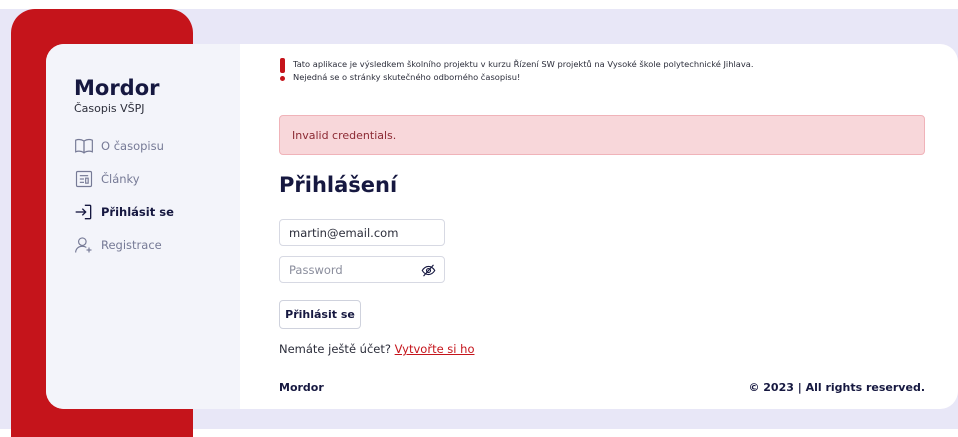 This screenshot has width=958, height=437. Describe the element at coordinates (602, 135) in the screenshot. I see `error-alert: Invalid credentials.` at that location.